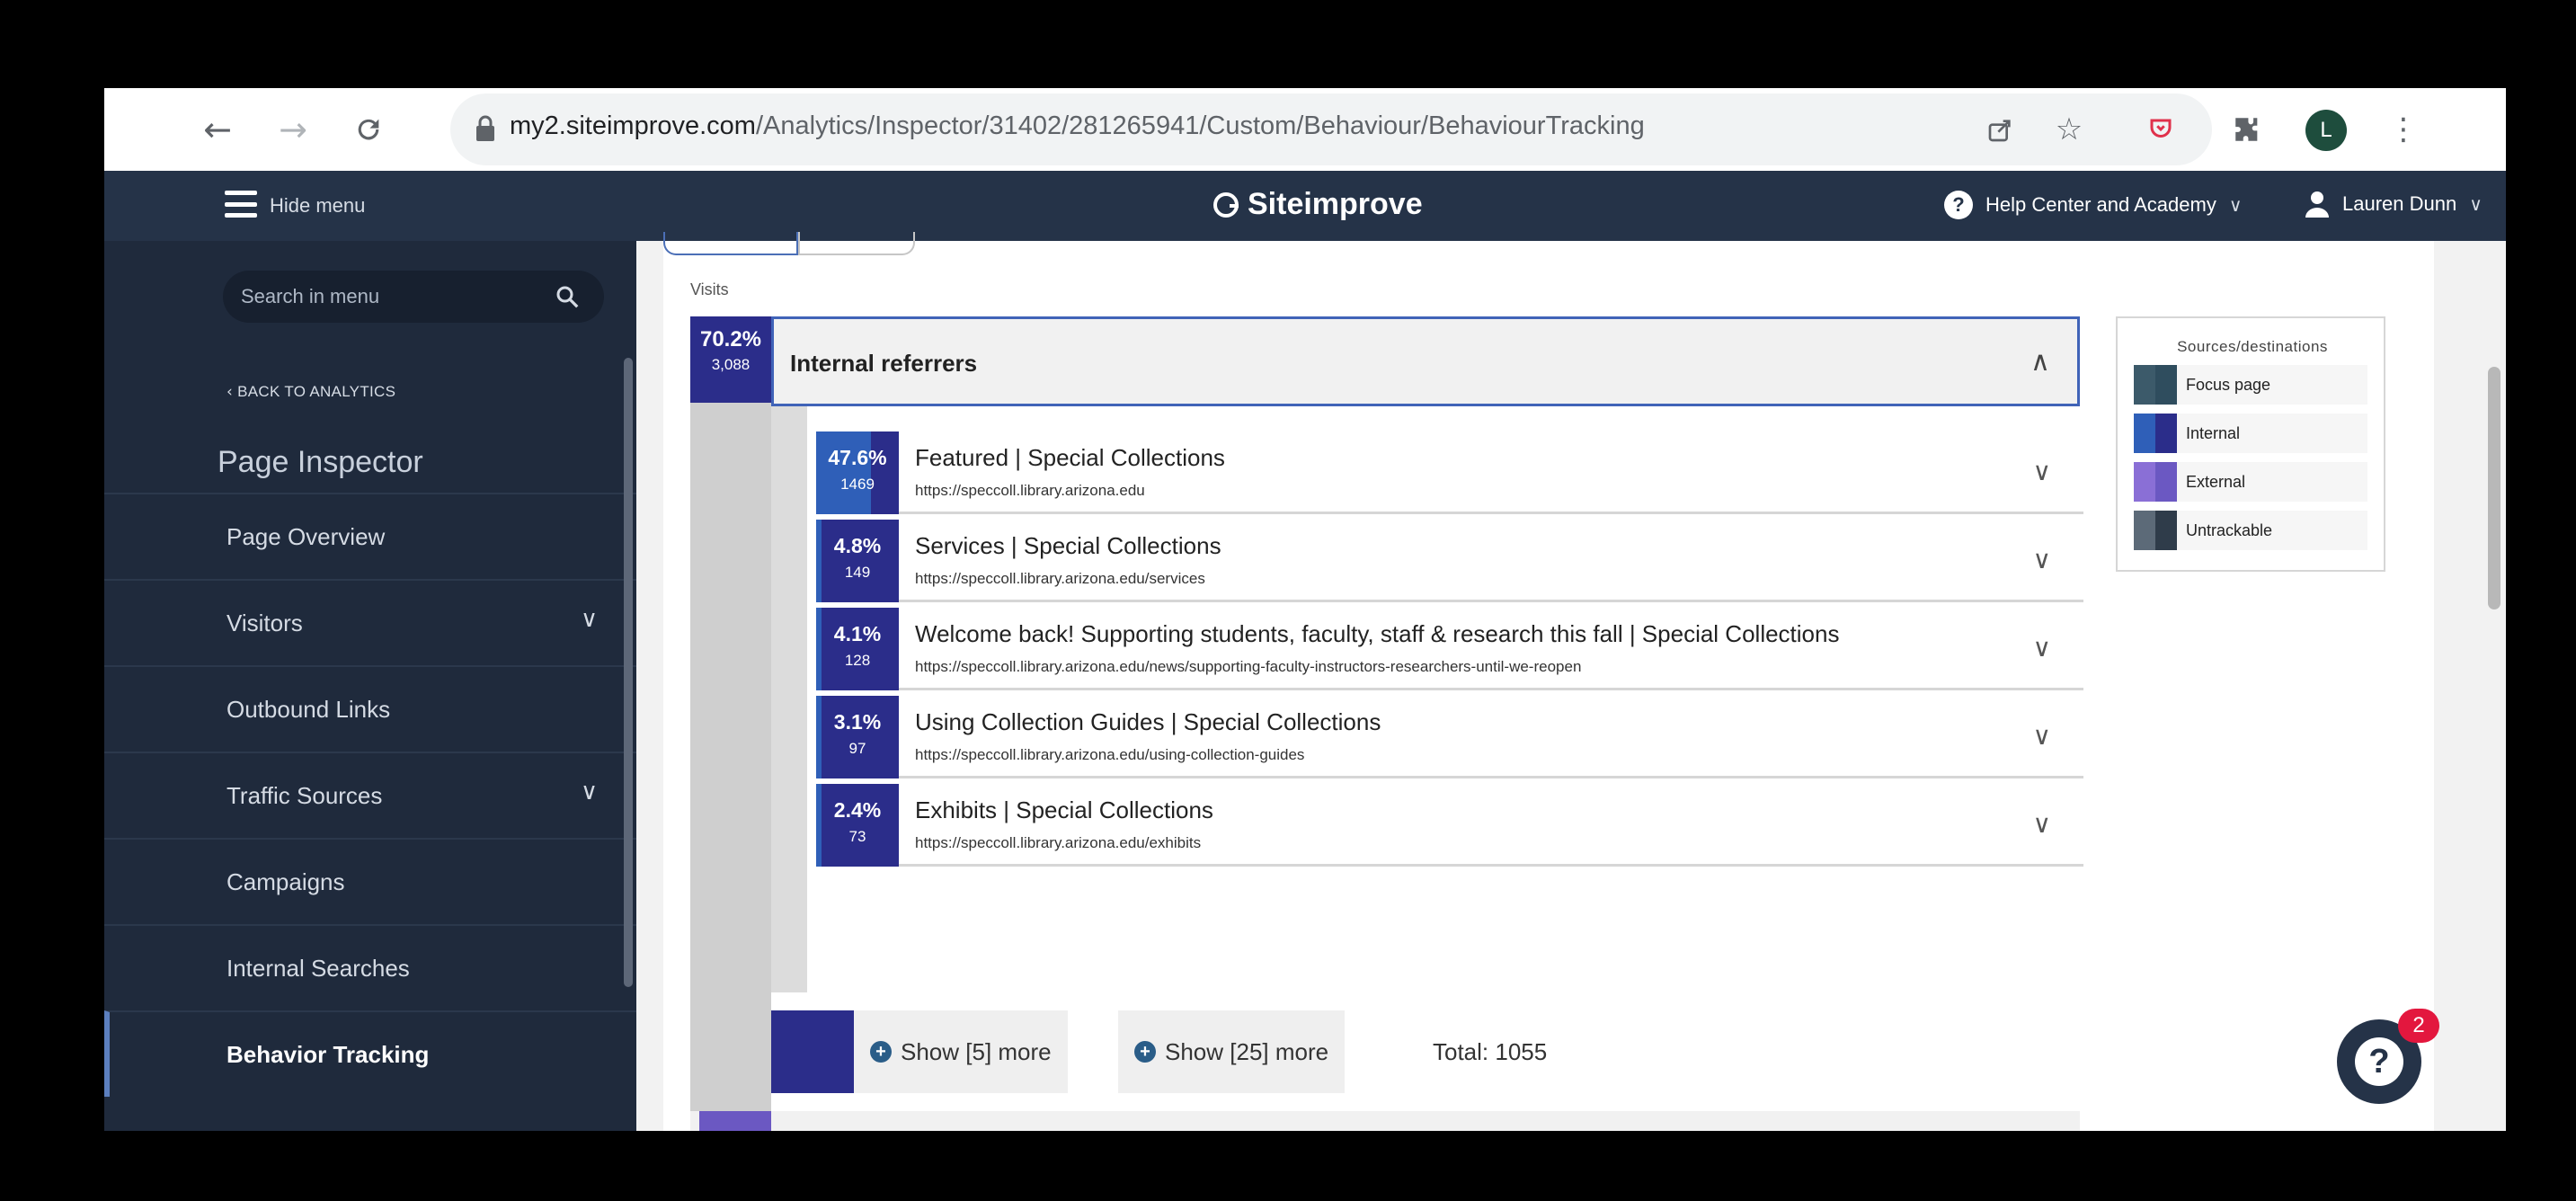  I want to click on show-5-more-button: + Show [5] more, so click(961, 1051).